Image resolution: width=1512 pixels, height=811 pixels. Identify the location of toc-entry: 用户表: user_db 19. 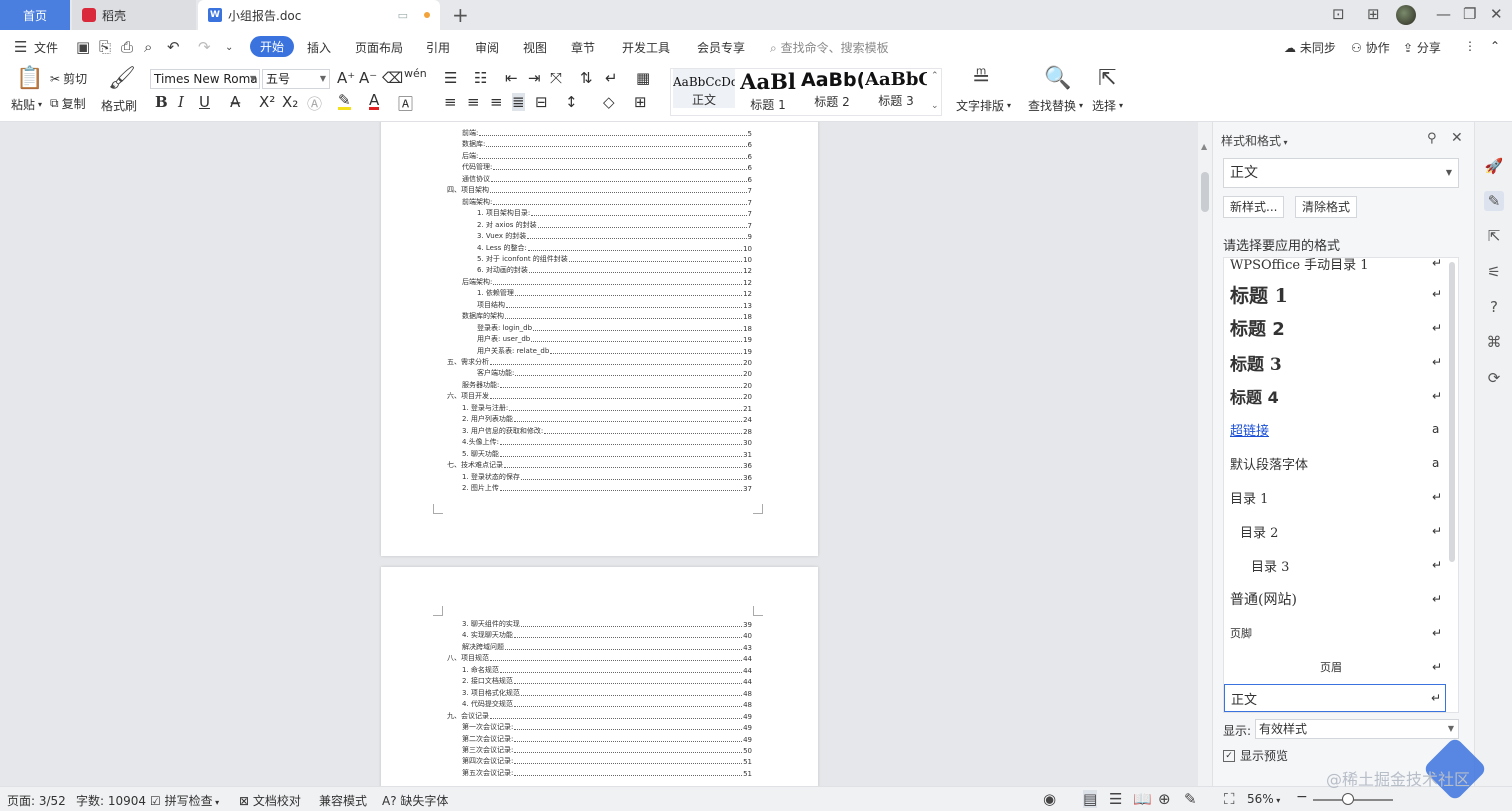
(614, 339).